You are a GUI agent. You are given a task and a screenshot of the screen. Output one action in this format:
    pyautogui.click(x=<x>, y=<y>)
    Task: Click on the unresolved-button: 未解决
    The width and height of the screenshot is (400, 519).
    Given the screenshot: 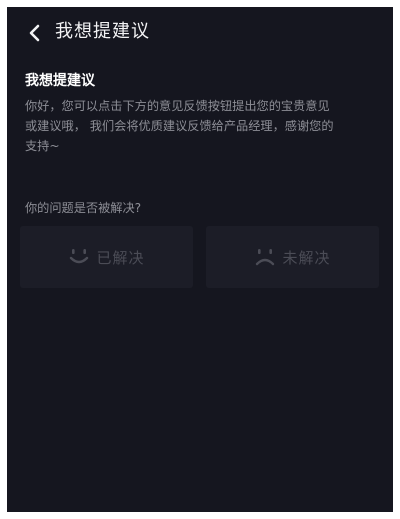 What is the action you would take?
    pyautogui.click(x=292, y=257)
    